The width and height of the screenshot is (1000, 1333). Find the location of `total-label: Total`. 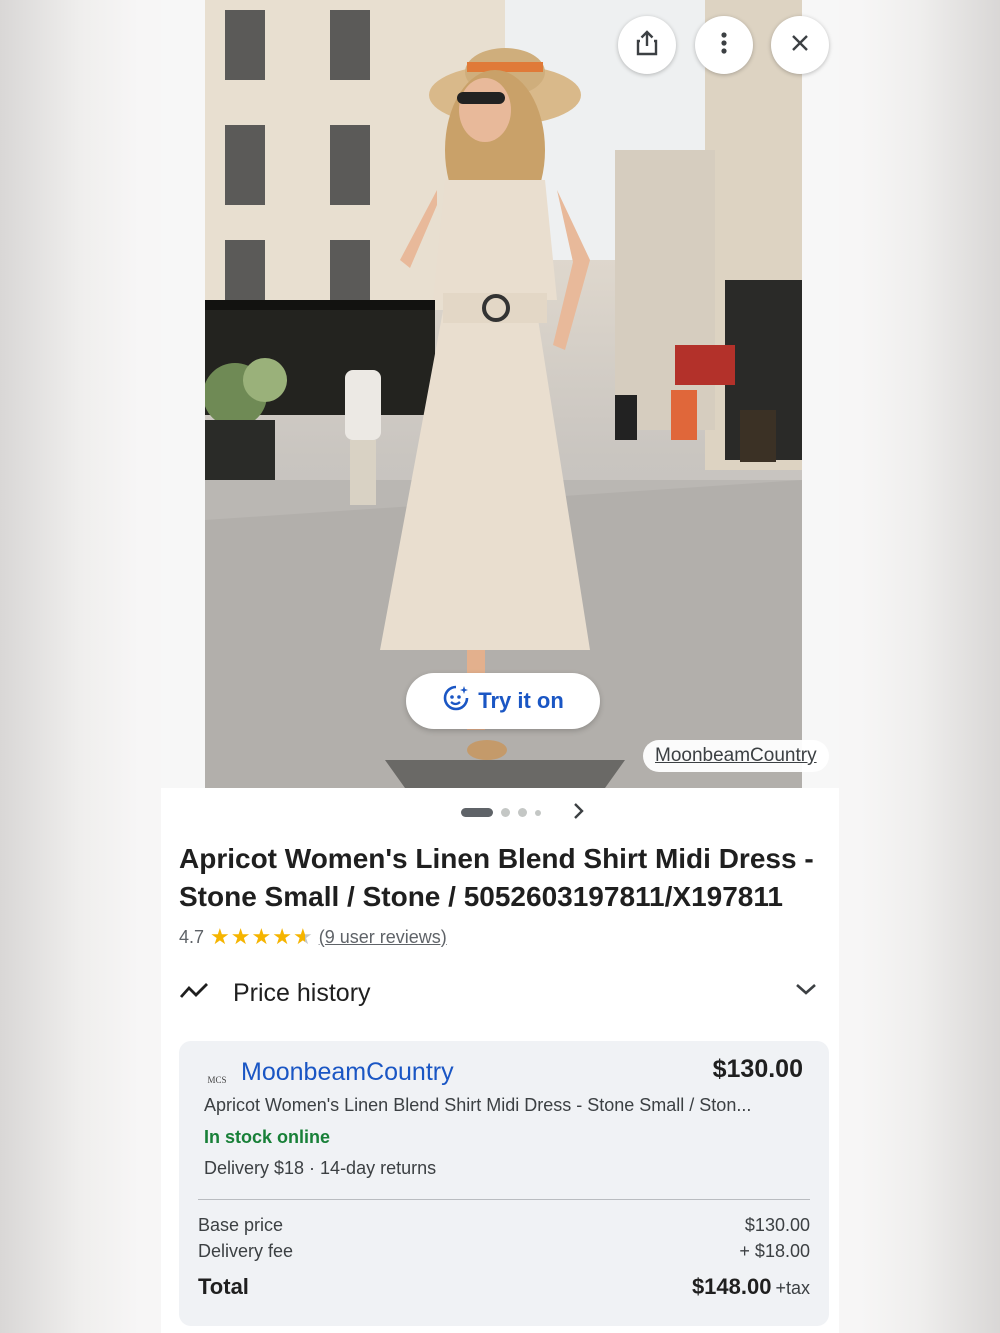

total-label: Total is located at coordinates (223, 1286).